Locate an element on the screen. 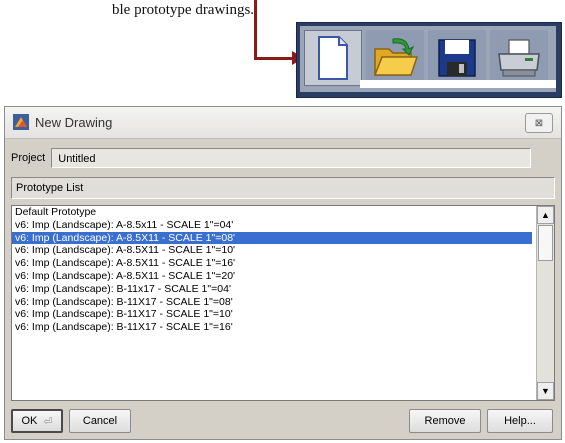 The height and width of the screenshot is (443, 565). list-item: Default Prototype is located at coordinates (272, 212).